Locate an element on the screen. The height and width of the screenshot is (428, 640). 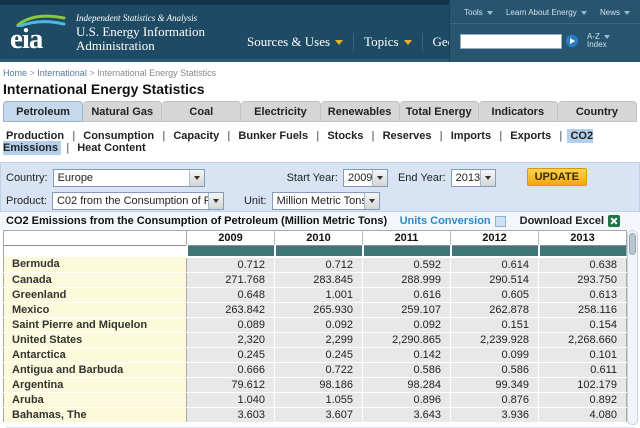
tab-renewables: Renewables is located at coordinates (360, 111).